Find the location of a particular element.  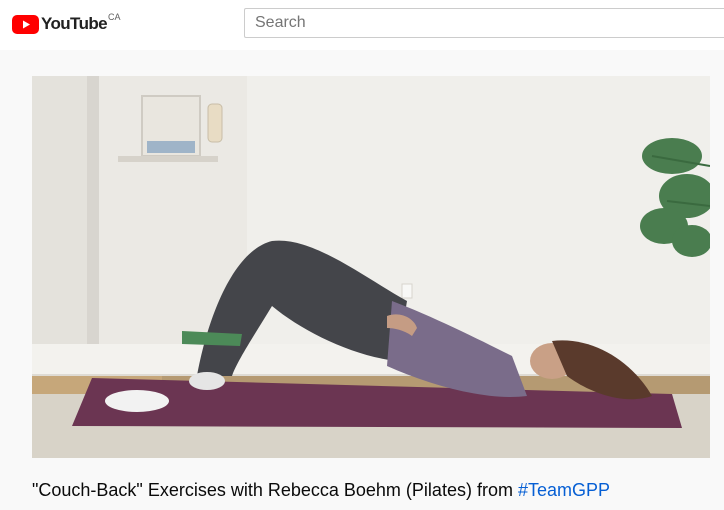

search-input is located at coordinates (484, 23).